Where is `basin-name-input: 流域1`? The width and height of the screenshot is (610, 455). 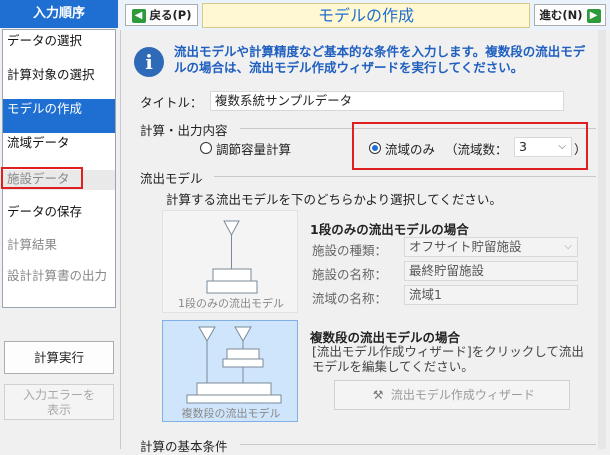 basin-name-input: 流域1 is located at coordinates (491, 295).